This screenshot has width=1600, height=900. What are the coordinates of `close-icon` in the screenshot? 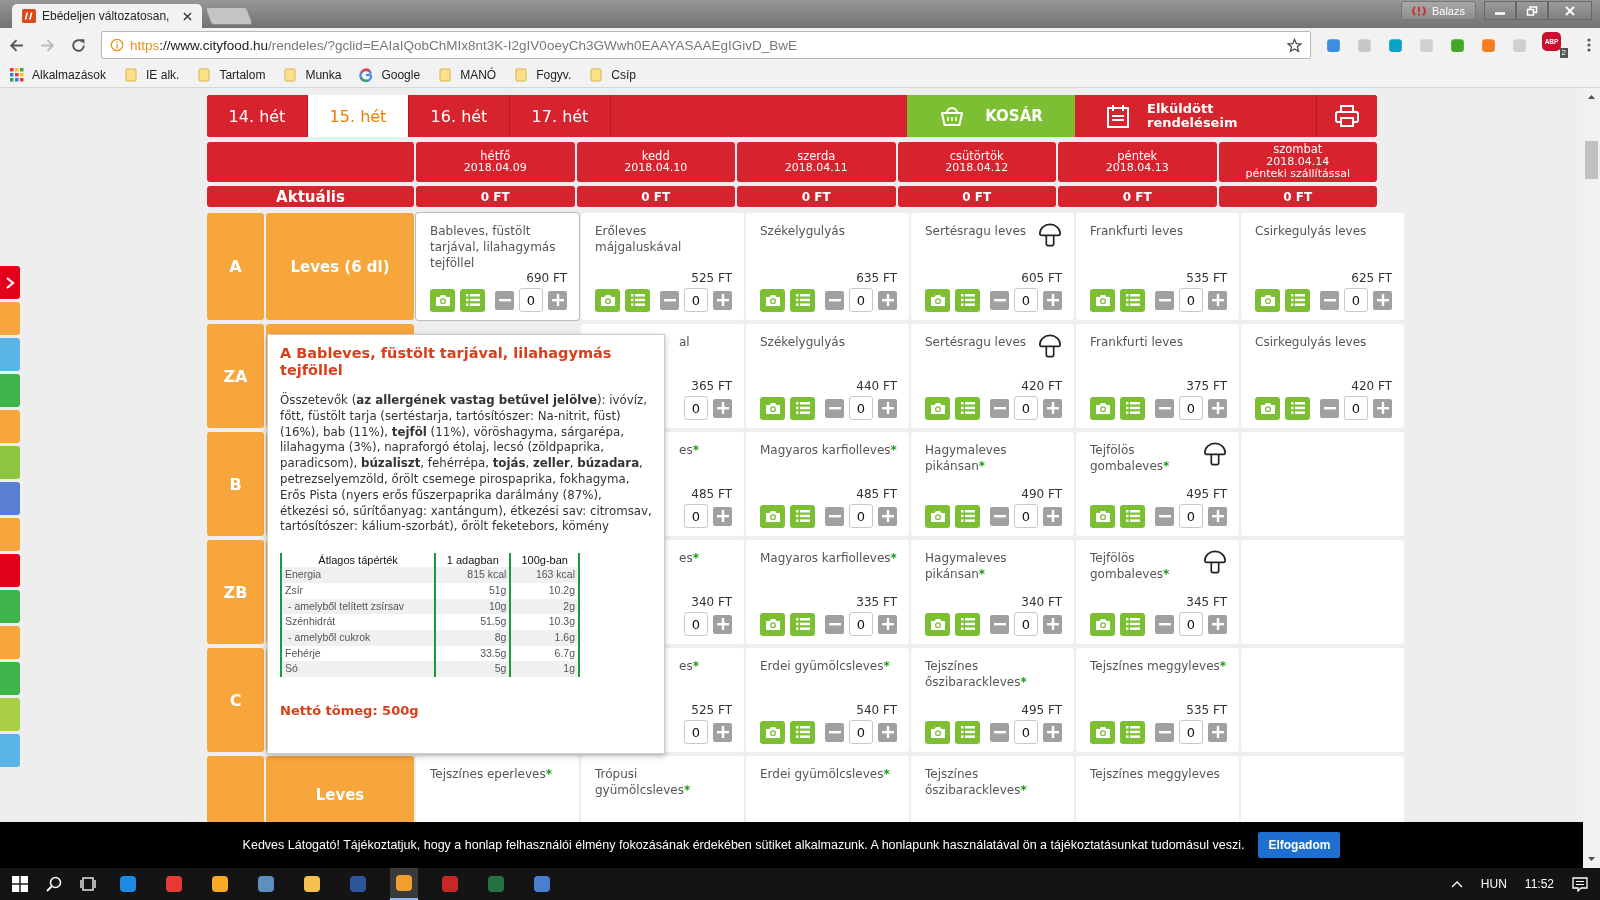 It's located at (187, 16).